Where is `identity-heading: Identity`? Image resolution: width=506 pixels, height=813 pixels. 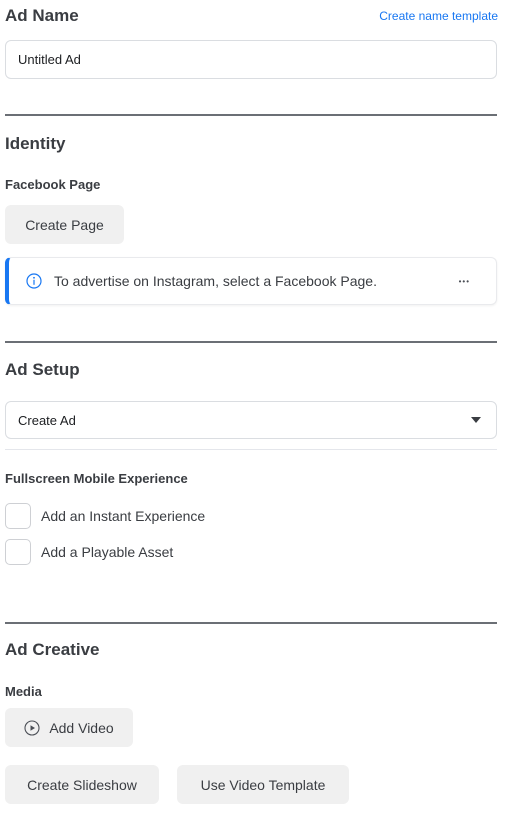 identity-heading: Identity is located at coordinates (35, 143).